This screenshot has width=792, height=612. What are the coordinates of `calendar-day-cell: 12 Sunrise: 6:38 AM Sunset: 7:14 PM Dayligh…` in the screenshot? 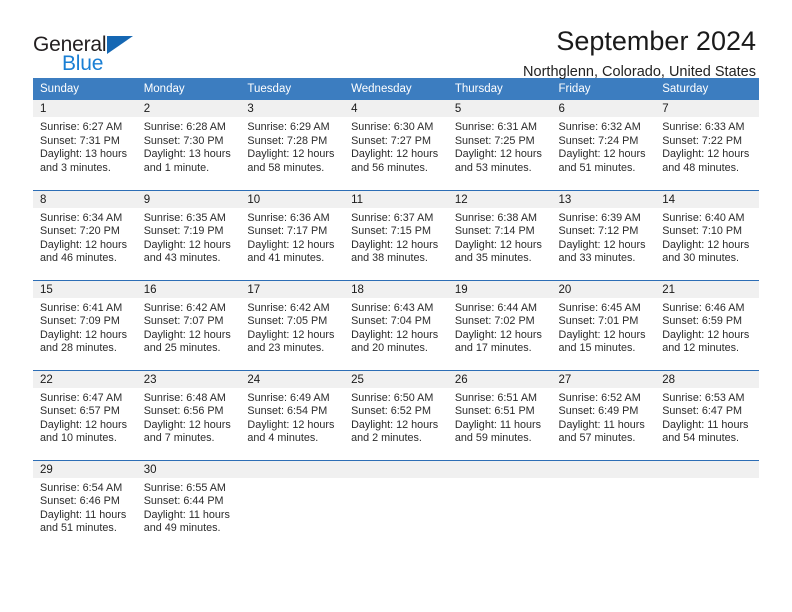 It's located at (499, 235).